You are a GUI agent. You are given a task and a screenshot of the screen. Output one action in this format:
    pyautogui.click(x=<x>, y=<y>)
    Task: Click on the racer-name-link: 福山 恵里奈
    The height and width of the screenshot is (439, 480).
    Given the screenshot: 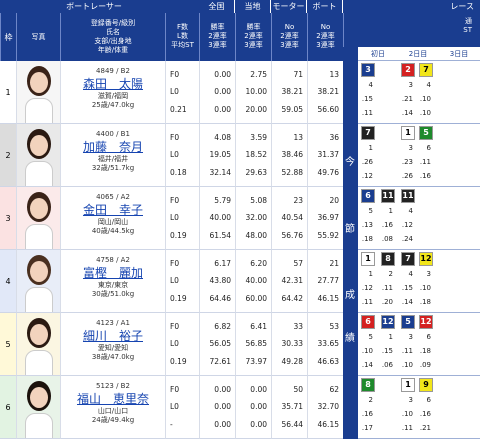 What is the action you would take?
    pyautogui.click(x=113, y=399)
    